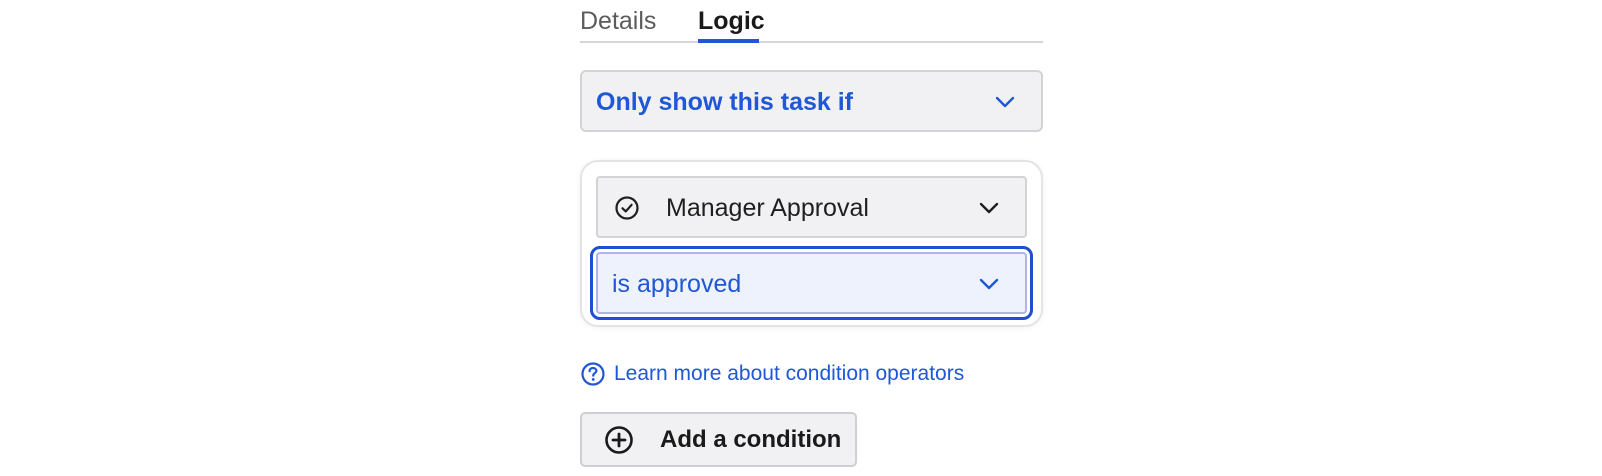 The height and width of the screenshot is (476, 1602). What do you see at coordinates (811, 243) in the screenshot?
I see `condition-card: Manager Approval is approved` at bounding box center [811, 243].